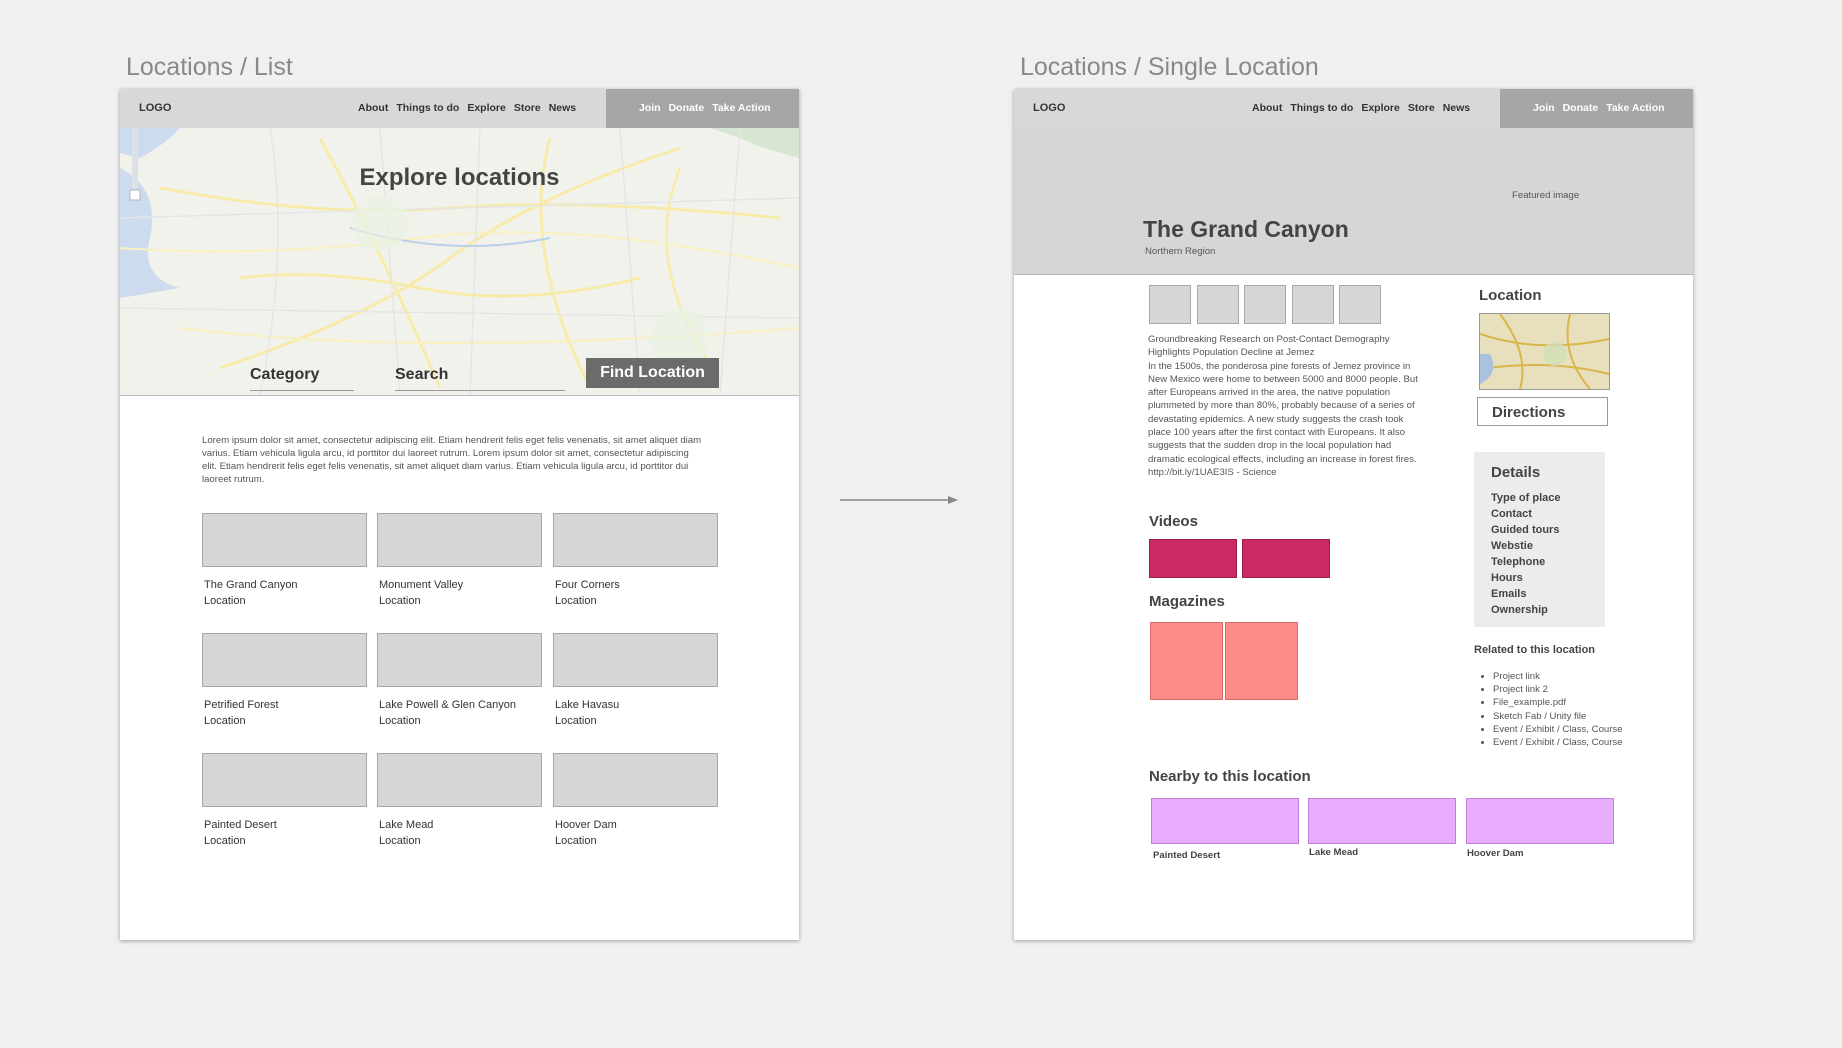 The image size is (1842, 1048). Describe the element at coordinates (635, 585) in the screenshot. I see `location-name: Four Corners` at that location.